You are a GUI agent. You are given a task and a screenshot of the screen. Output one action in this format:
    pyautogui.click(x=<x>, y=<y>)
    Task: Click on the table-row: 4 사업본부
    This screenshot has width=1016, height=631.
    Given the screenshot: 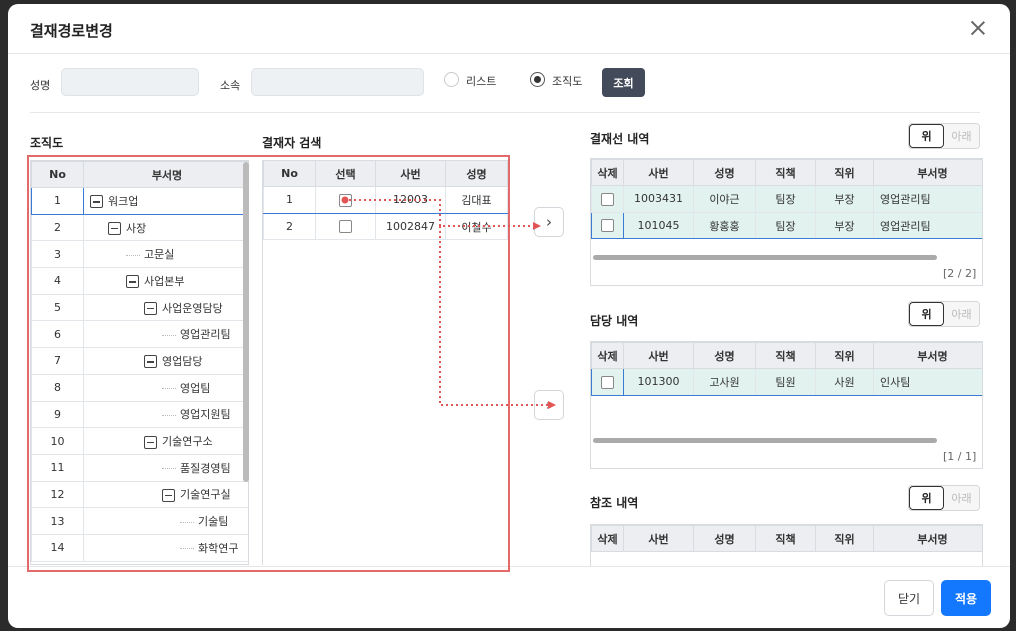 What is the action you would take?
    pyautogui.click(x=139, y=281)
    